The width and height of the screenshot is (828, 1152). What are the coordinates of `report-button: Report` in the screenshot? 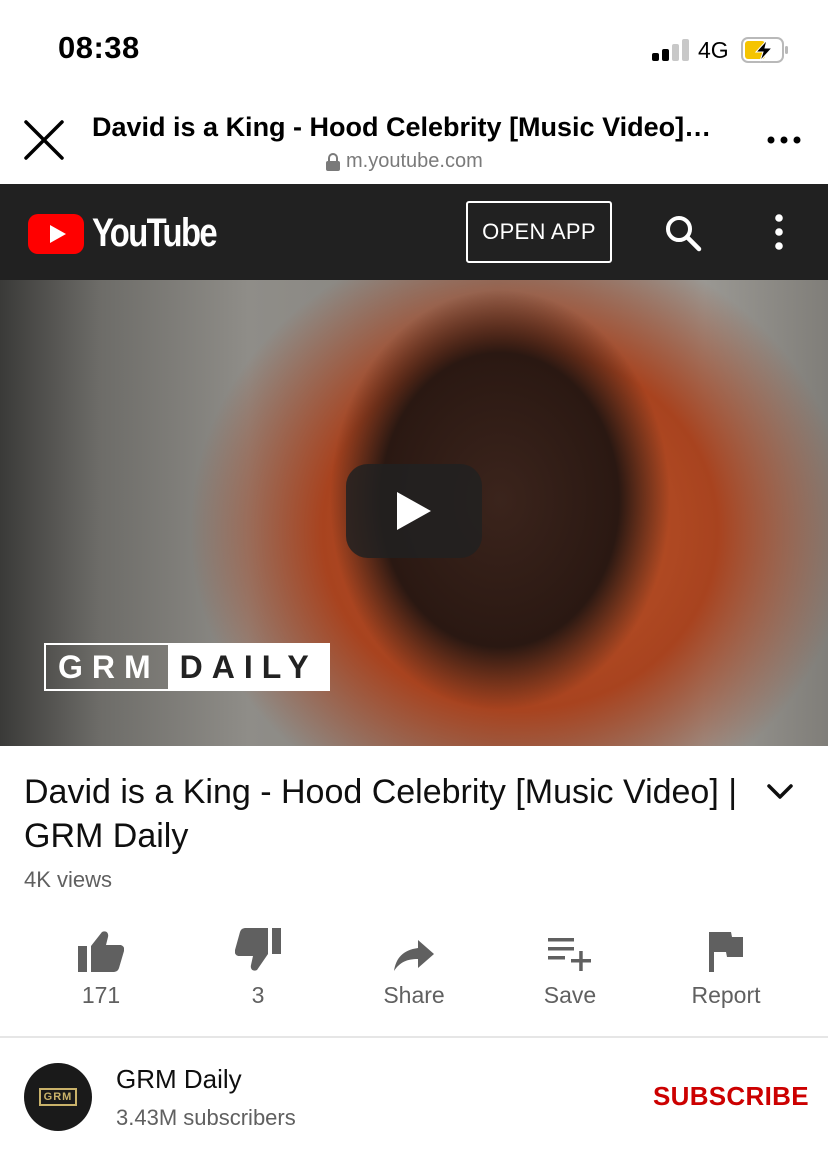 It's located at (726, 964).